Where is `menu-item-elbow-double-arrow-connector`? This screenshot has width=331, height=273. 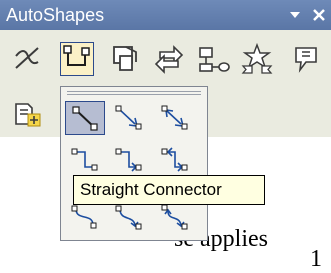
menu-item-elbow-double-arrow-connector is located at coordinates (175, 160).